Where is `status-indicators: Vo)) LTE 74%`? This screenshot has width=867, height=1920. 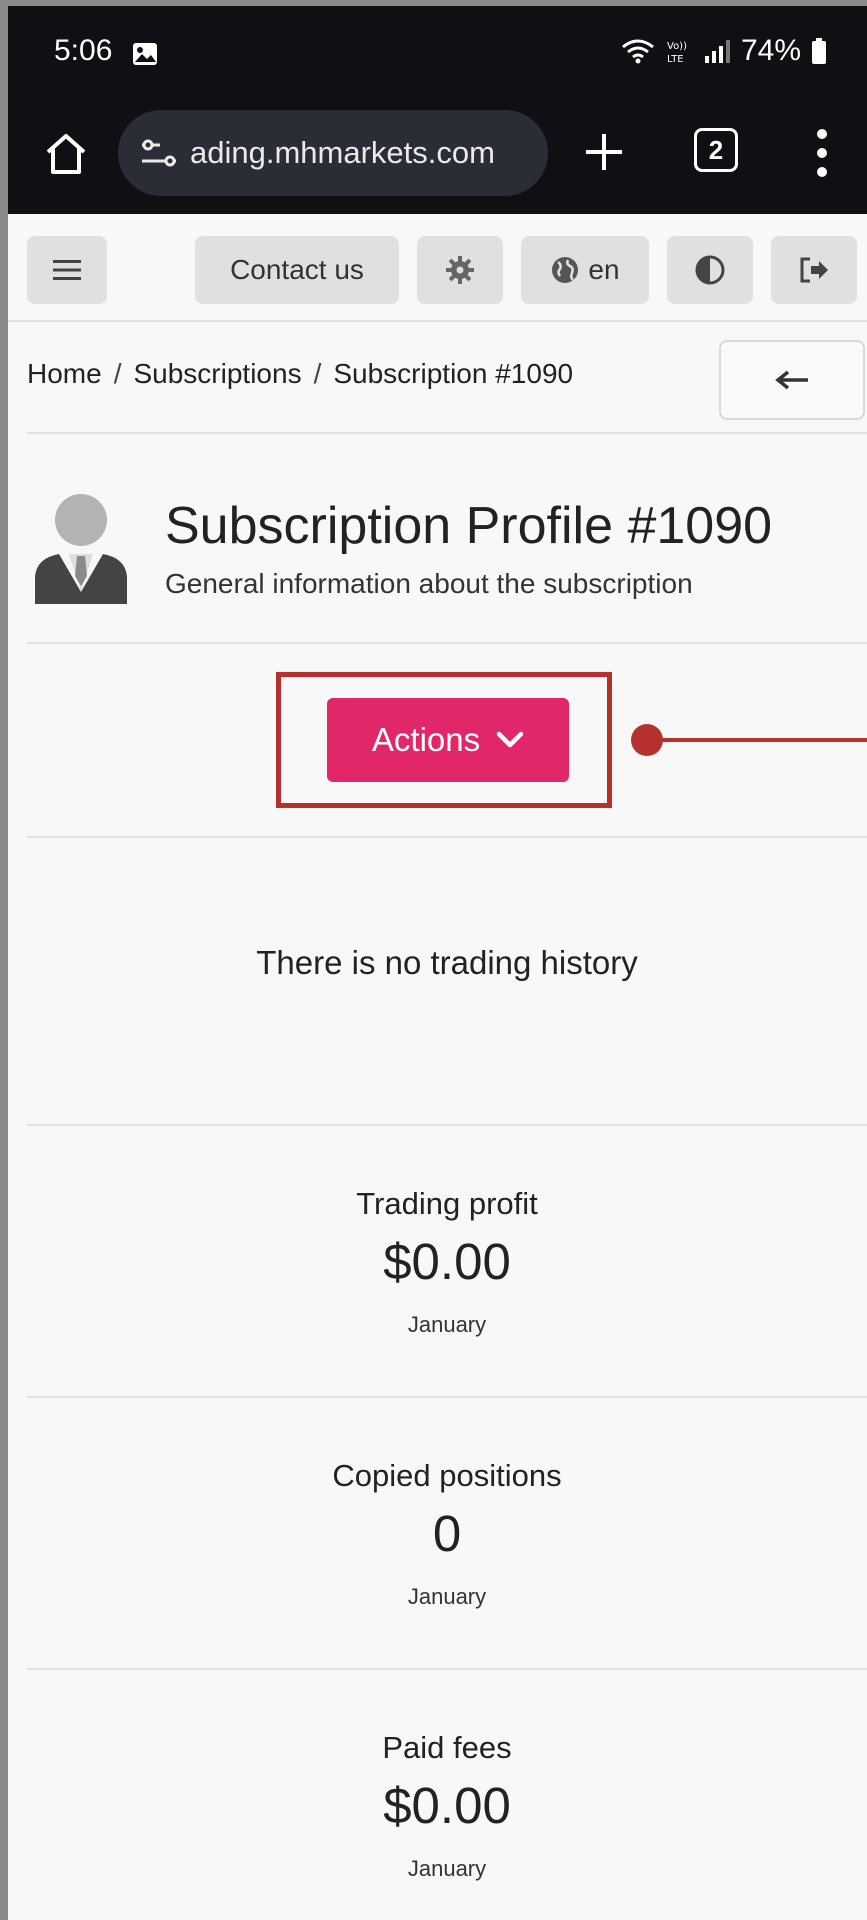
status-indicators: Vo)) LTE 74% is located at coordinates (724, 51).